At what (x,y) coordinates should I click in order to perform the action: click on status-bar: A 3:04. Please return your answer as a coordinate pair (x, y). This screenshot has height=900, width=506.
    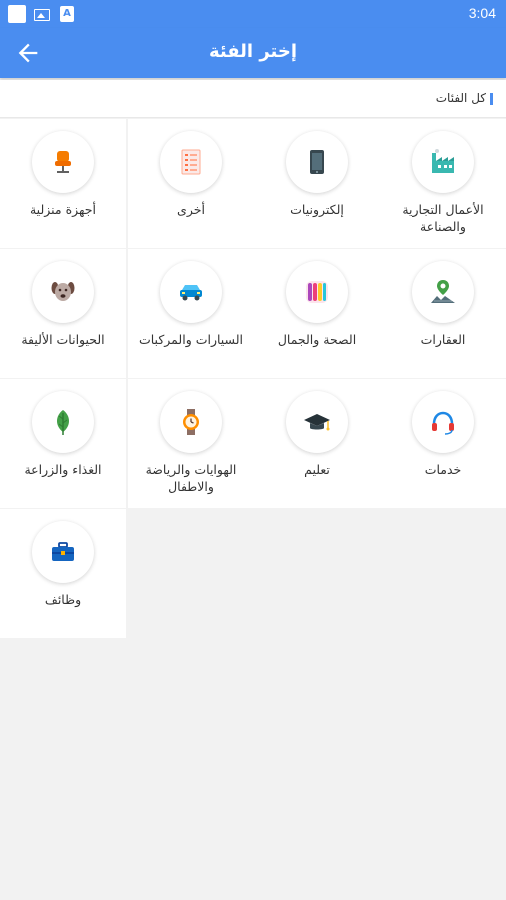
    Looking at the image, I should click on (253, 14).